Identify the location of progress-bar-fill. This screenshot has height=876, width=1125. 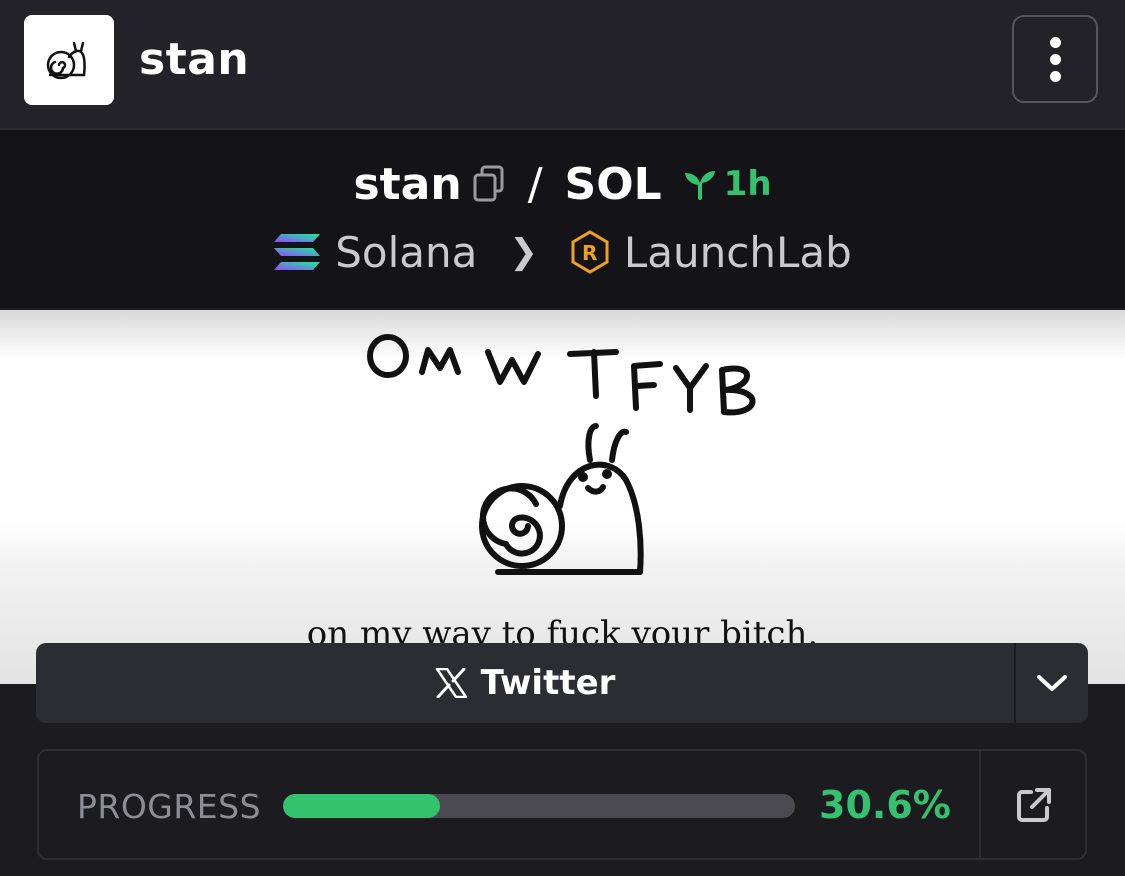
(361, 806).